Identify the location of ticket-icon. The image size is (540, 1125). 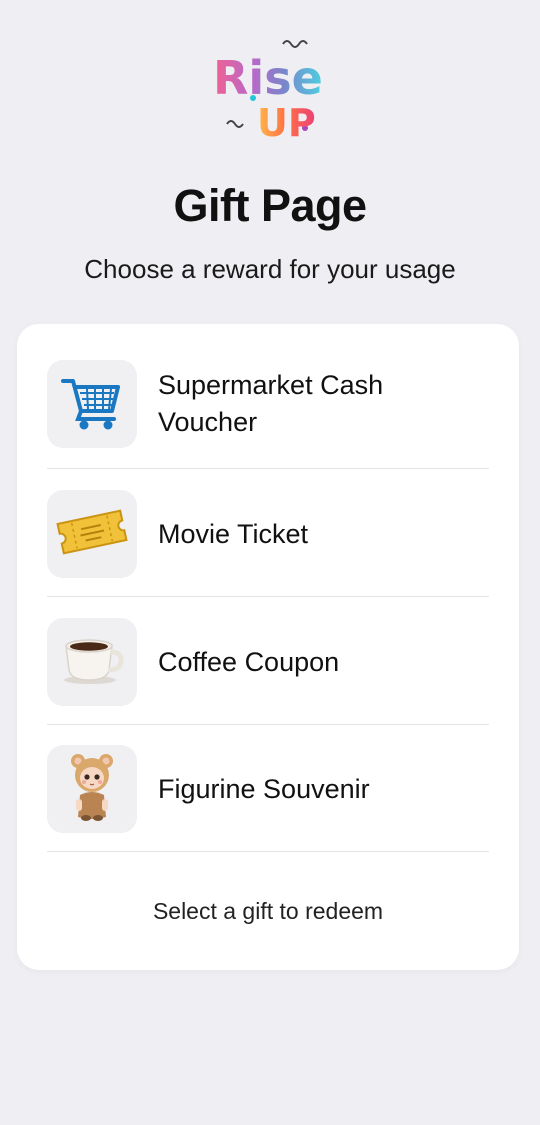
(92, 534).